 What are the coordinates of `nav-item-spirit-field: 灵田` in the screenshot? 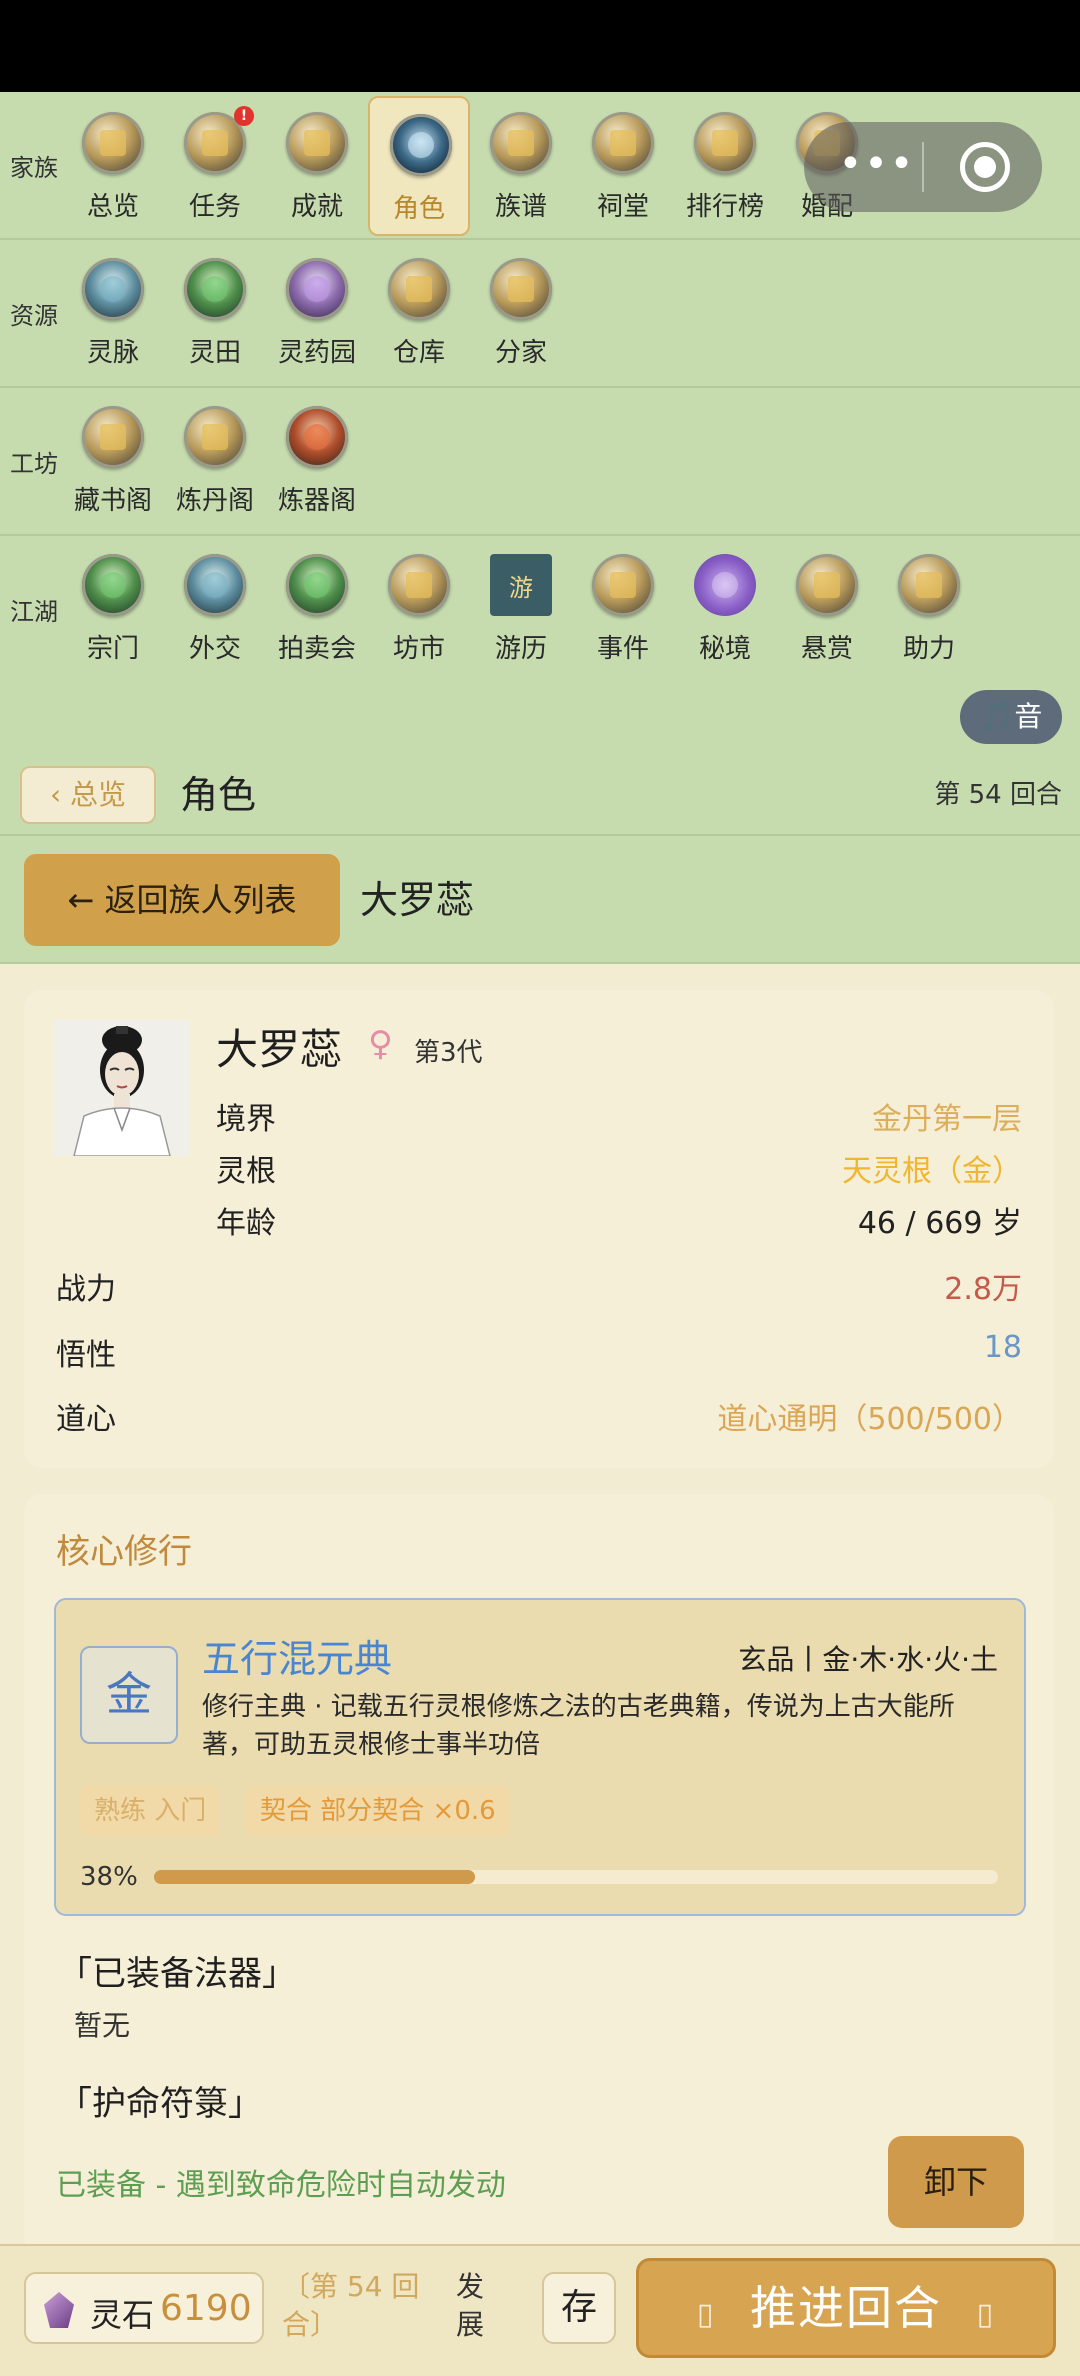 It's located at (215, 312).